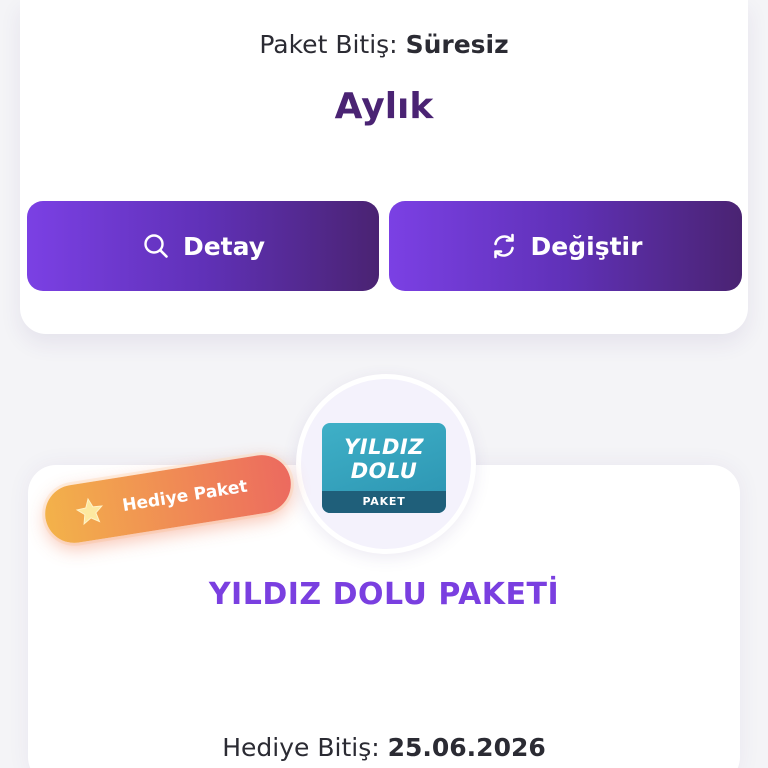  I want to click on detail-button: Detay, so click(203, 246).